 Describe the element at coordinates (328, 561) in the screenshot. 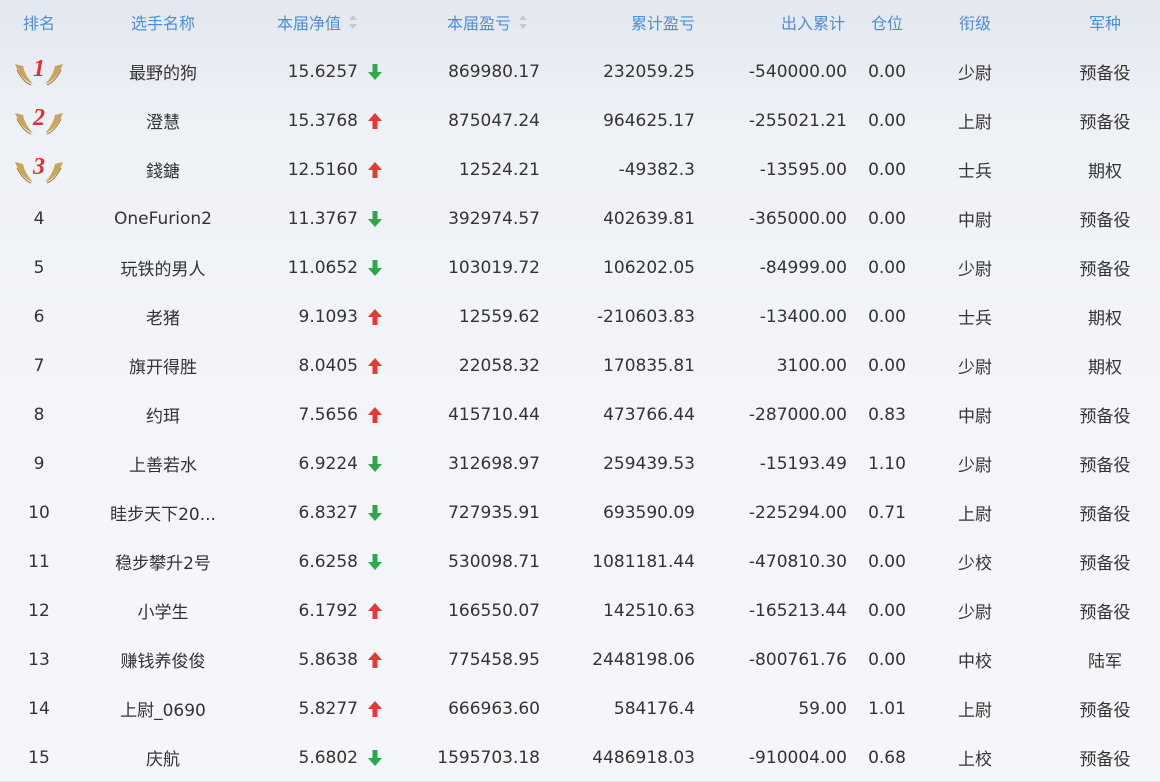

I see `cell-nav: 6.6258` at that location.